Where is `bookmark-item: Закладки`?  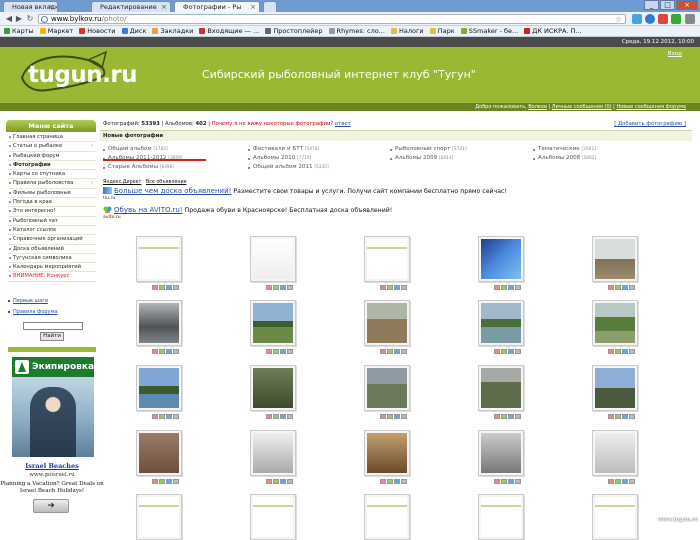
bookmark-item: Закладки is located at coordinates (172, 31).